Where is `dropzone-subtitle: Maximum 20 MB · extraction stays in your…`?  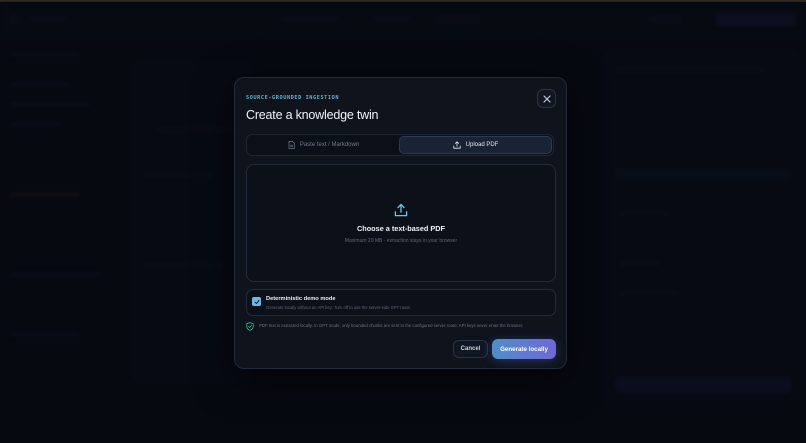 dropzone-subtitle: Maximum 20 MB · extraction stays in your… is located at coordinates (401, 241).